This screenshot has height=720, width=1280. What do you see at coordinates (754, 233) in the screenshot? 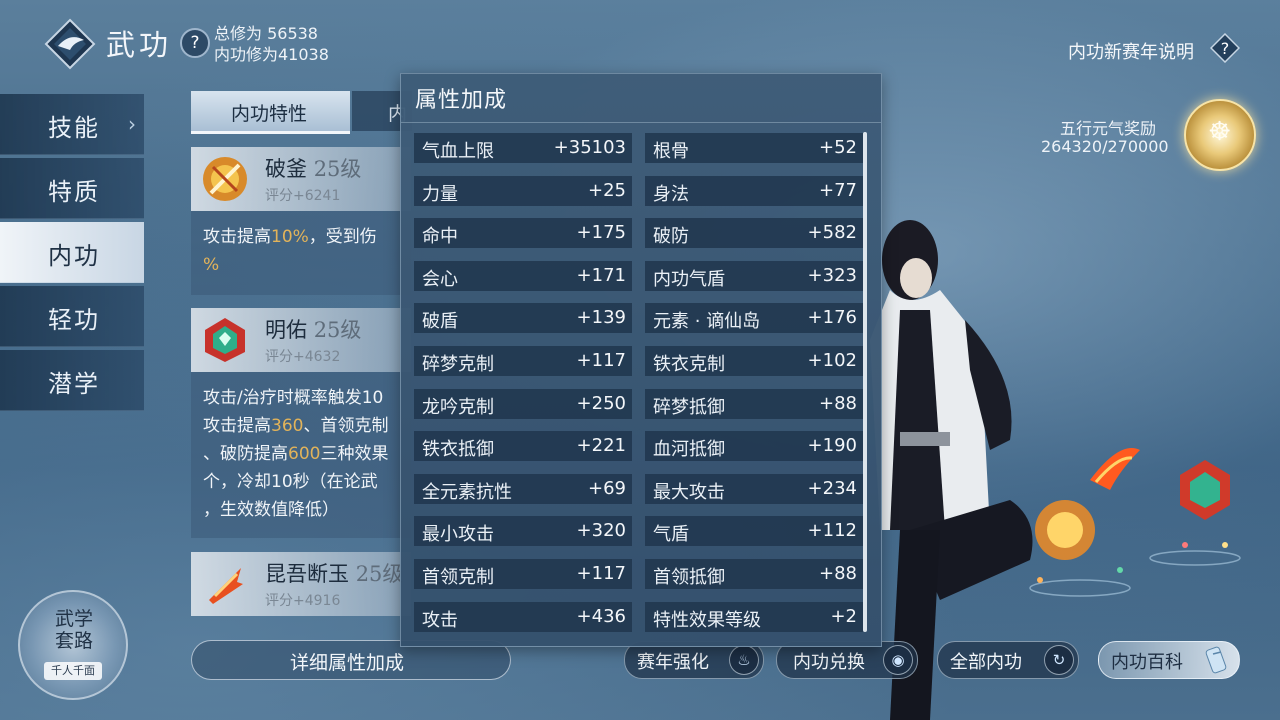
I see `attr-row: 破防 +582` at bounding box center [754, 233].